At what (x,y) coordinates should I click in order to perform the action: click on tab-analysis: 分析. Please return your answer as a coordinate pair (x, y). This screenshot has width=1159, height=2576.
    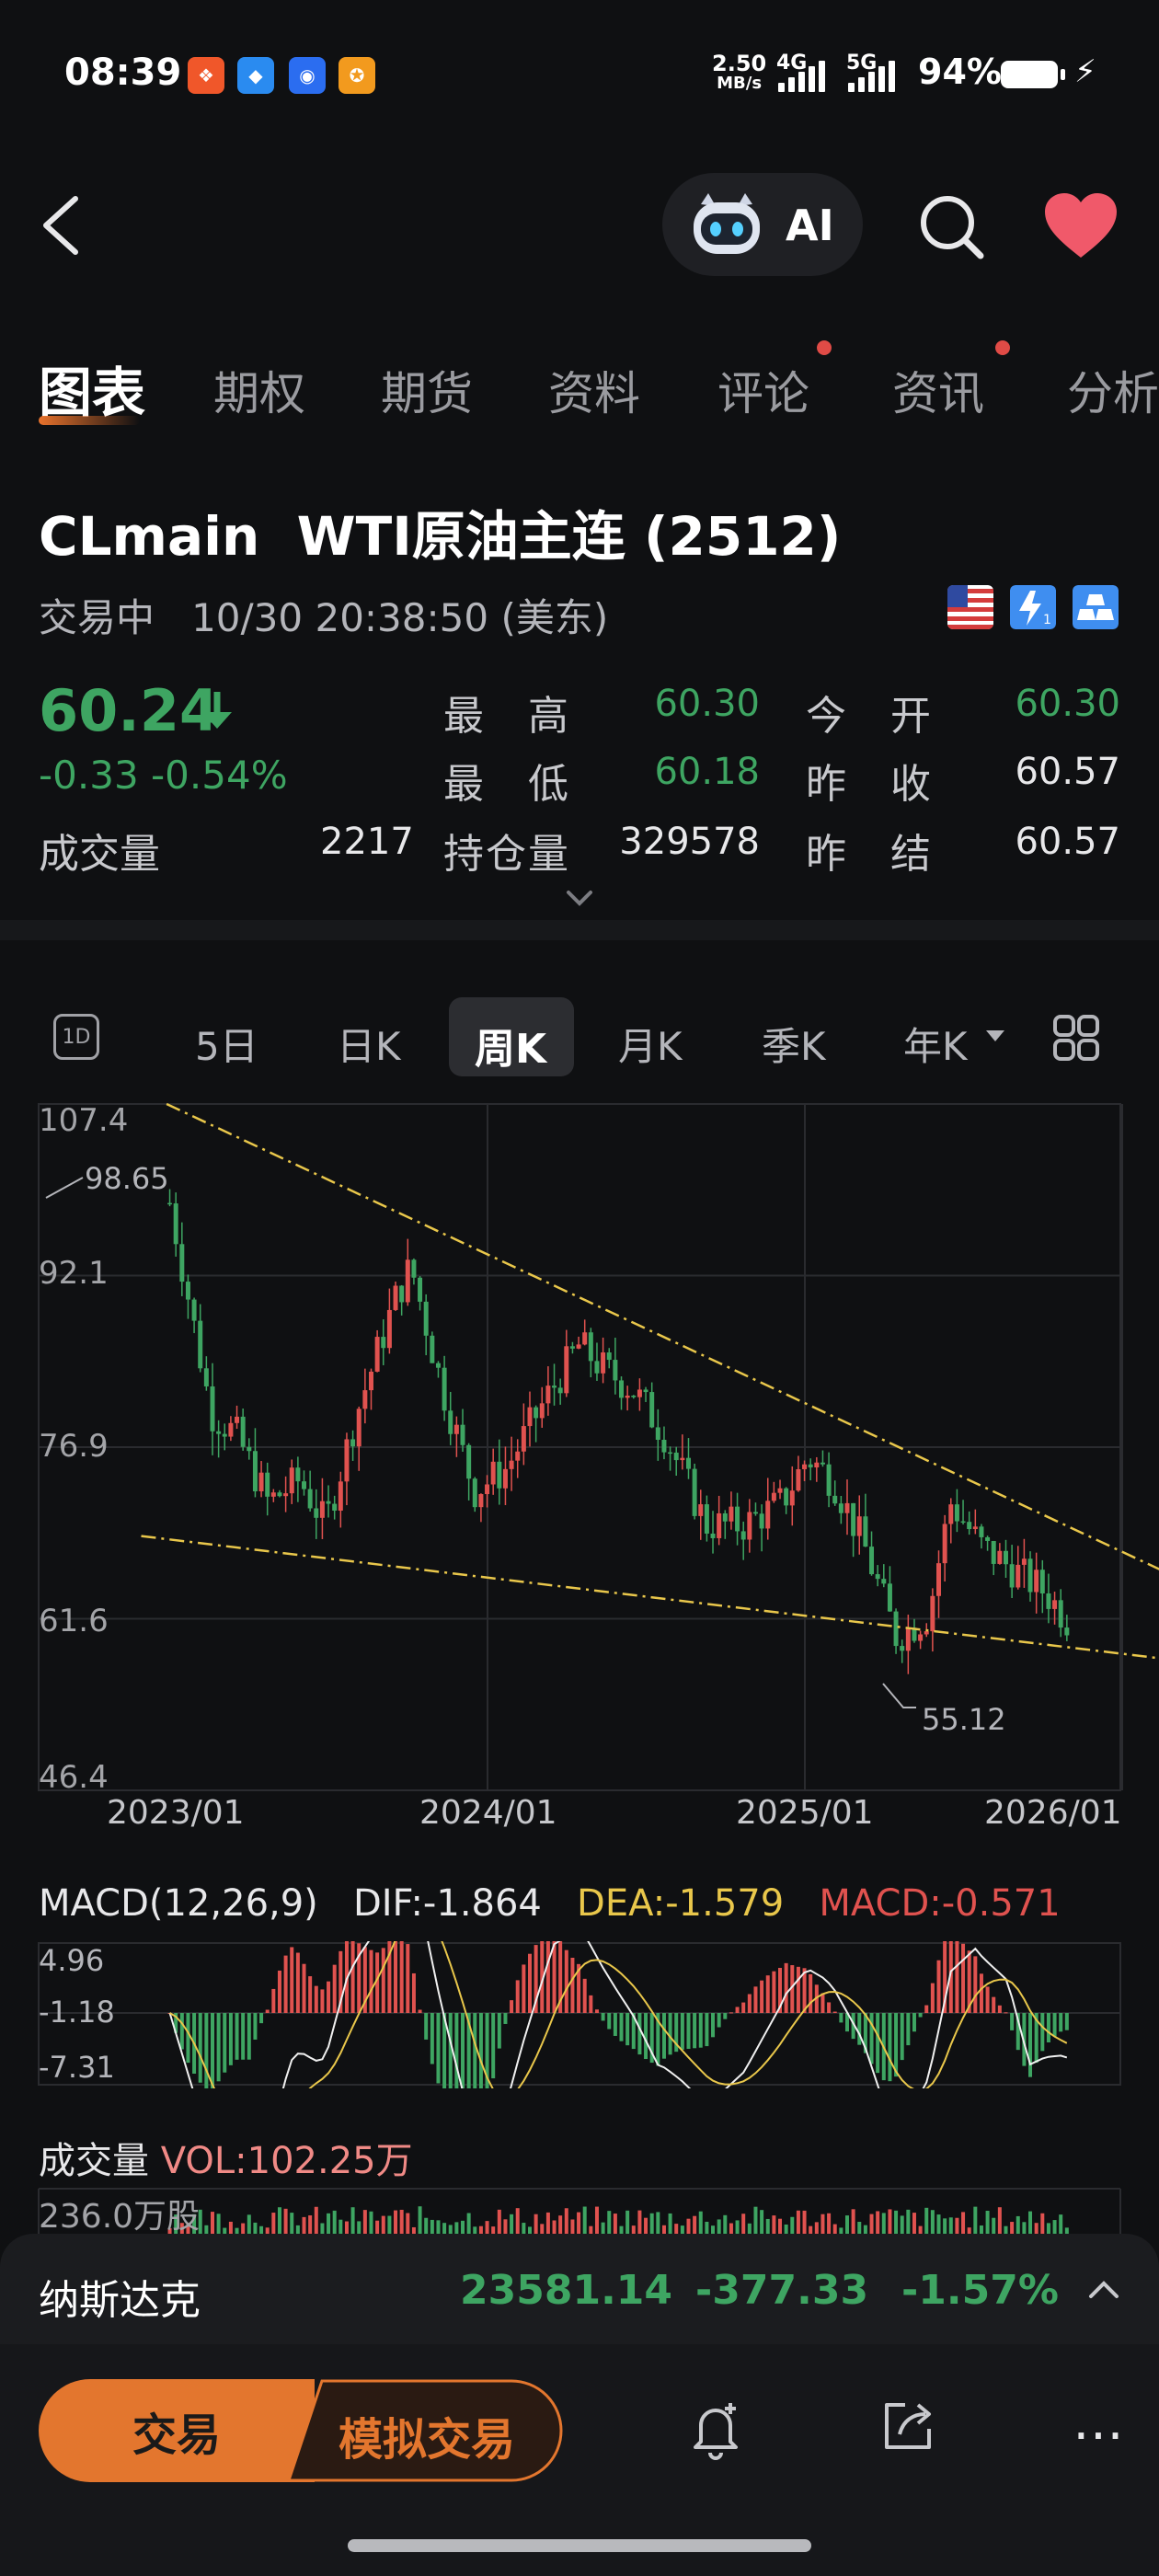
    Looking at the image, I should click on (1113, 389).